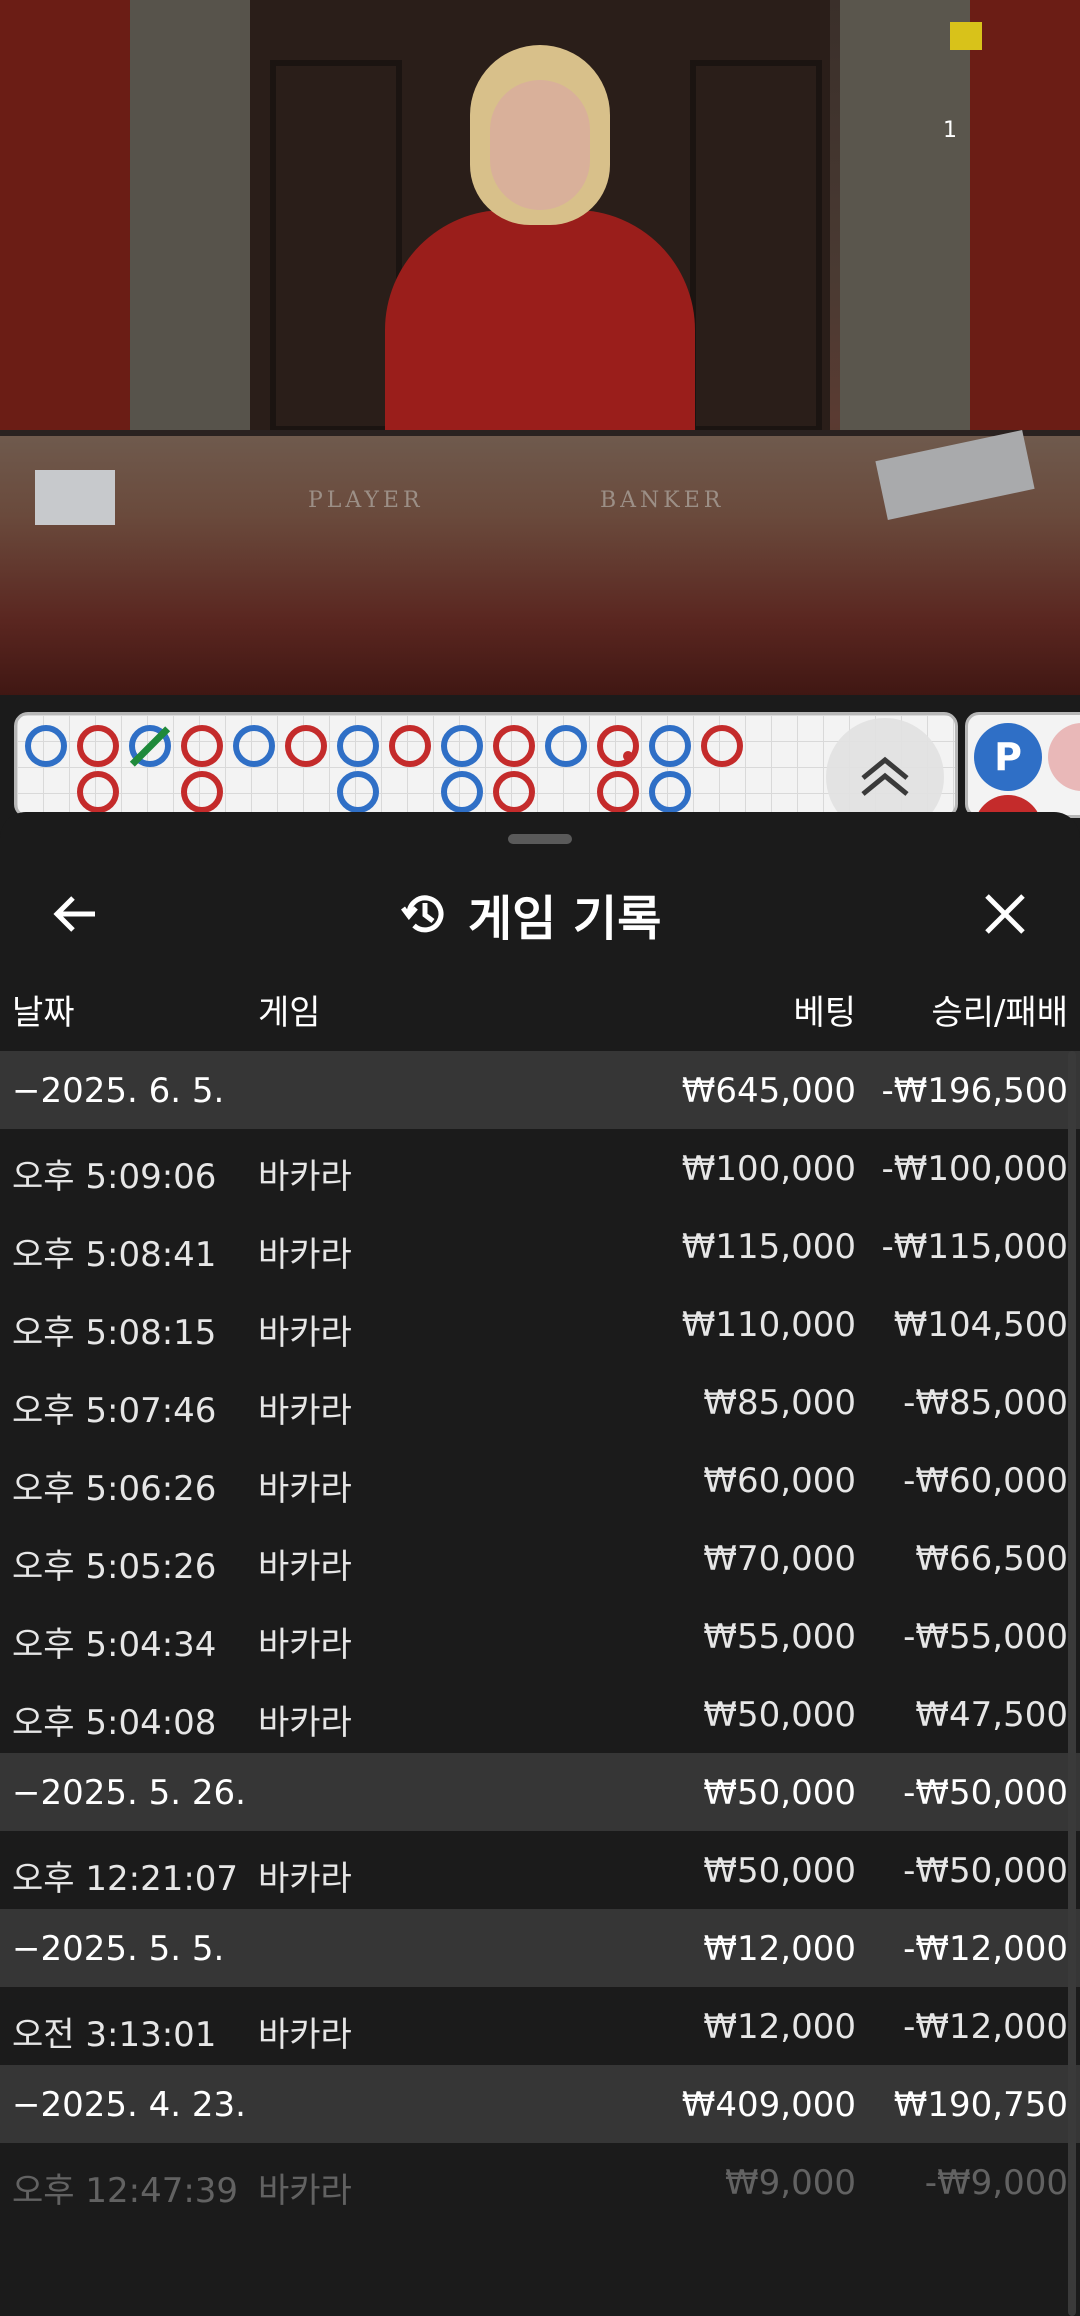  What do you see at coordinates (985, 1949) in the screenshot?
I see `row-win-loss: -₩12,000` at bounding box center [985, 1949].